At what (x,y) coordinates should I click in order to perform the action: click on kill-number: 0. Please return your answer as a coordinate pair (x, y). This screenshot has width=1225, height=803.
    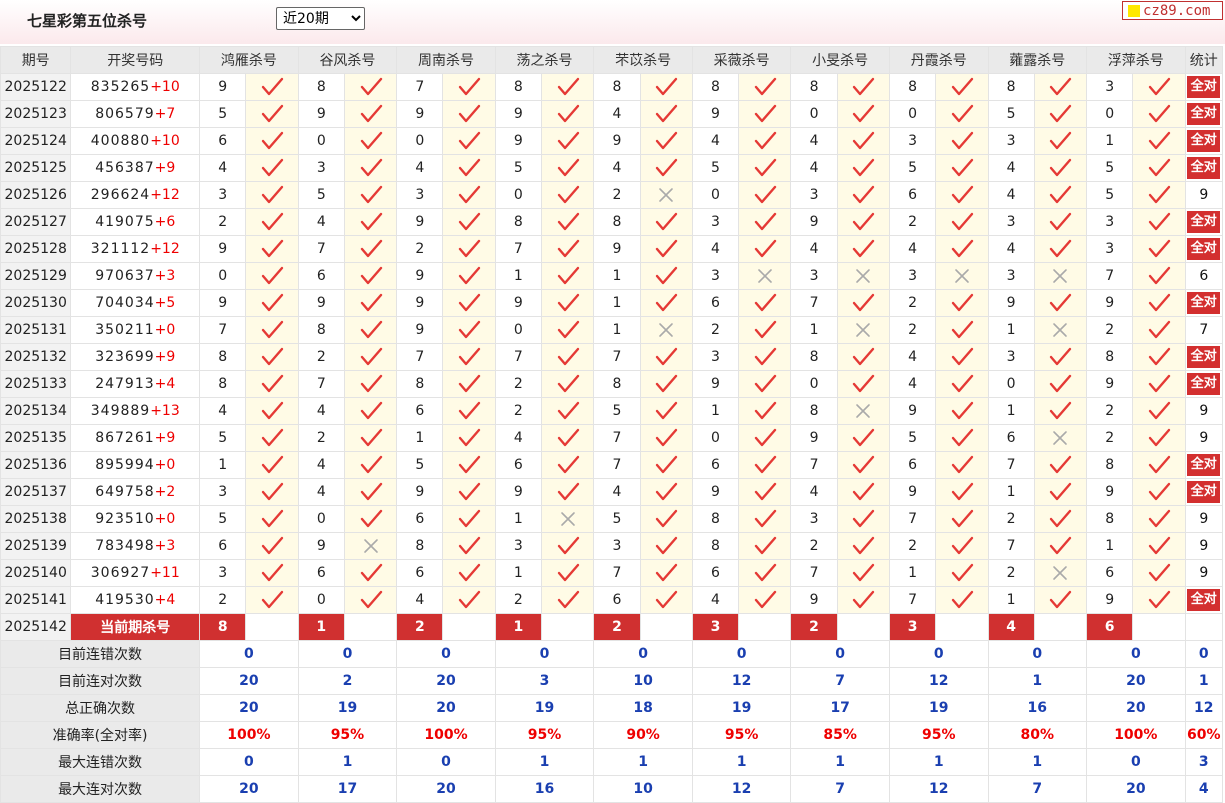
    Looking at the image, I should click on (321, 519).